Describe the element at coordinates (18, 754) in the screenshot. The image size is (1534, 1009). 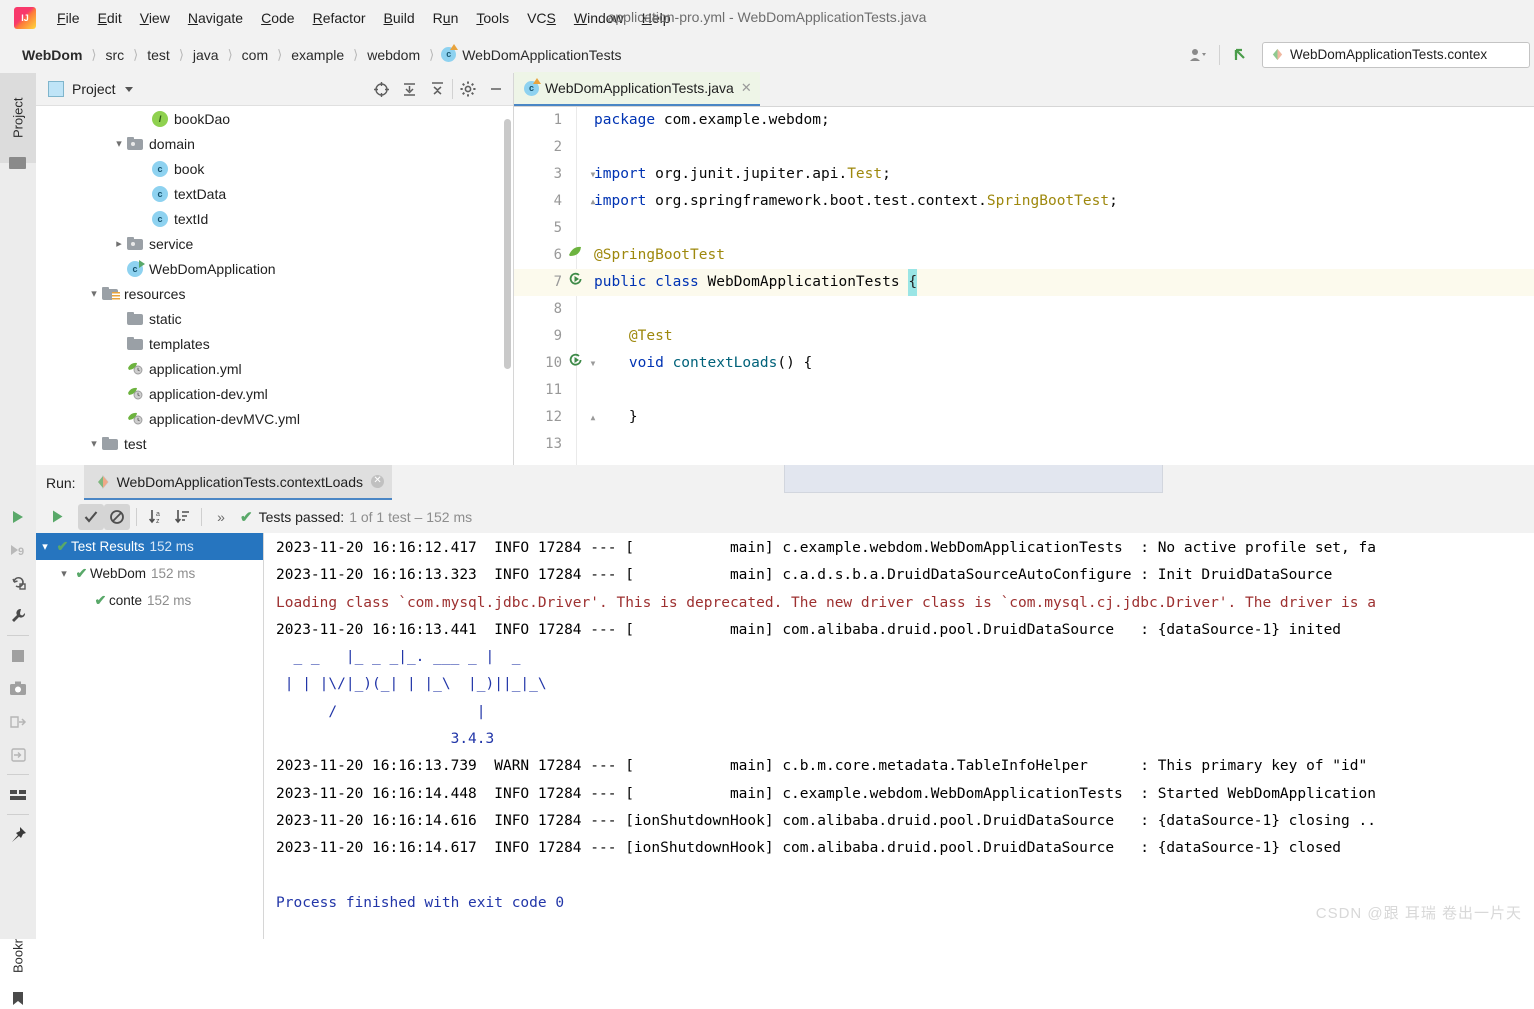
I see `import-test-results-icon` at that location.